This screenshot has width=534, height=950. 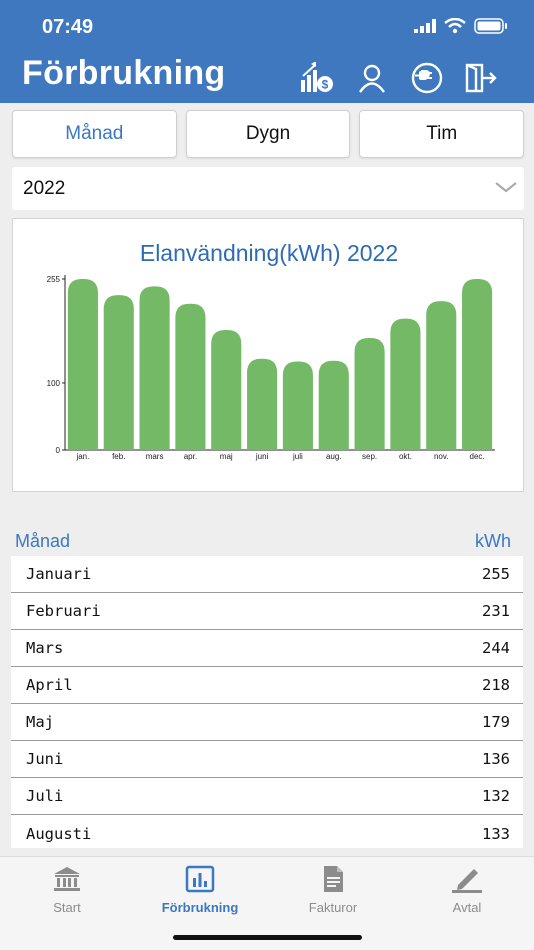 I want to click on chart-icon, so click(x=200, y=880).